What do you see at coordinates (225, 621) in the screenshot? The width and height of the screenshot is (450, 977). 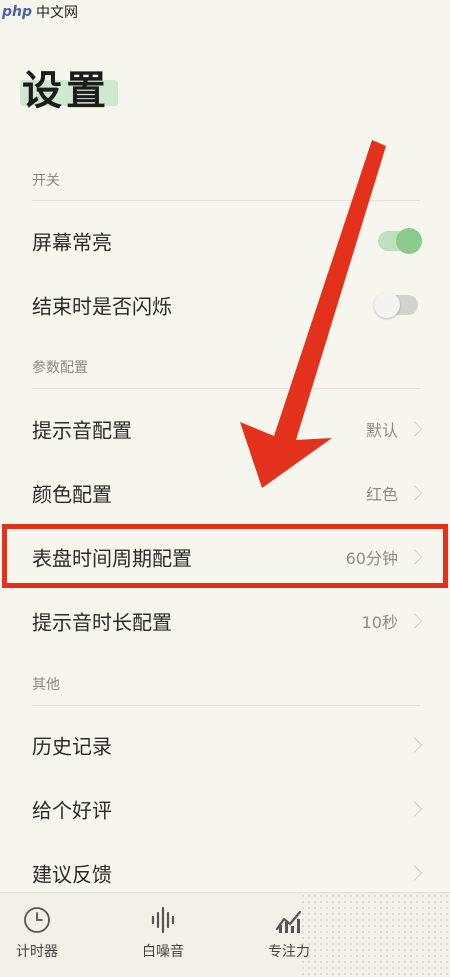 I see `setting-row-sound-duration: 提示音时长配置 10秒` at bounding box center [225, 621].